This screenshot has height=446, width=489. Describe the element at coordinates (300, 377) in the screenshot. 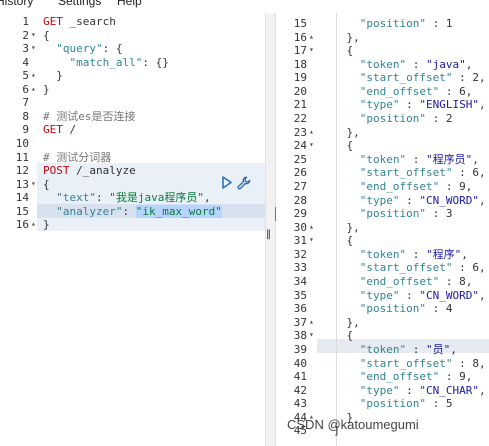

I see `response-line-number: 41` at that location.